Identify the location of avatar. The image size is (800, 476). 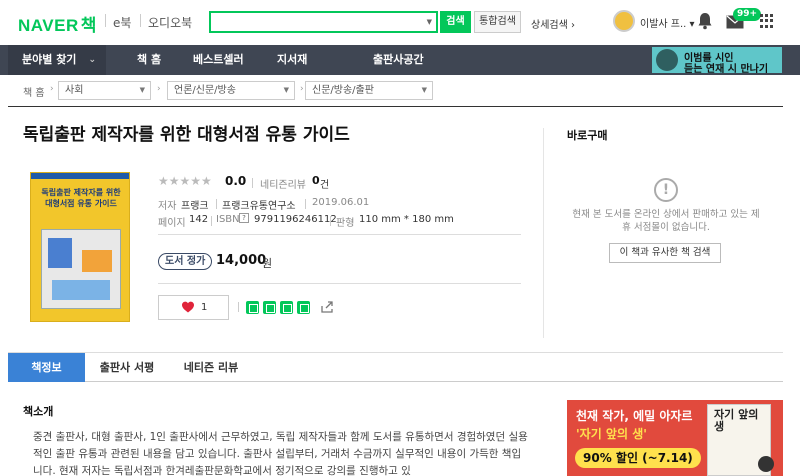
(624, 21).